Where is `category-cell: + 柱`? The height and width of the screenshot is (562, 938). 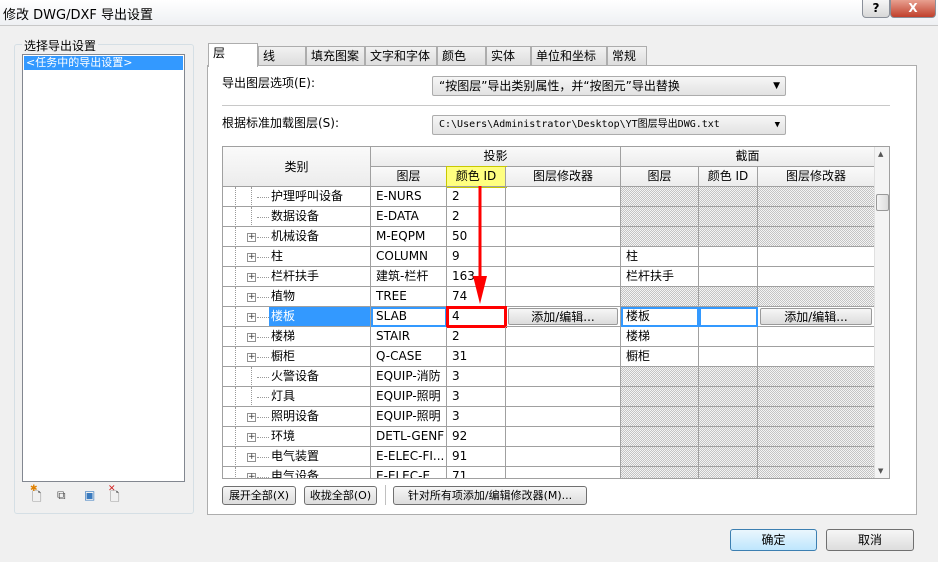 category-cell: + 柱 is located at coordinates (297, 257).